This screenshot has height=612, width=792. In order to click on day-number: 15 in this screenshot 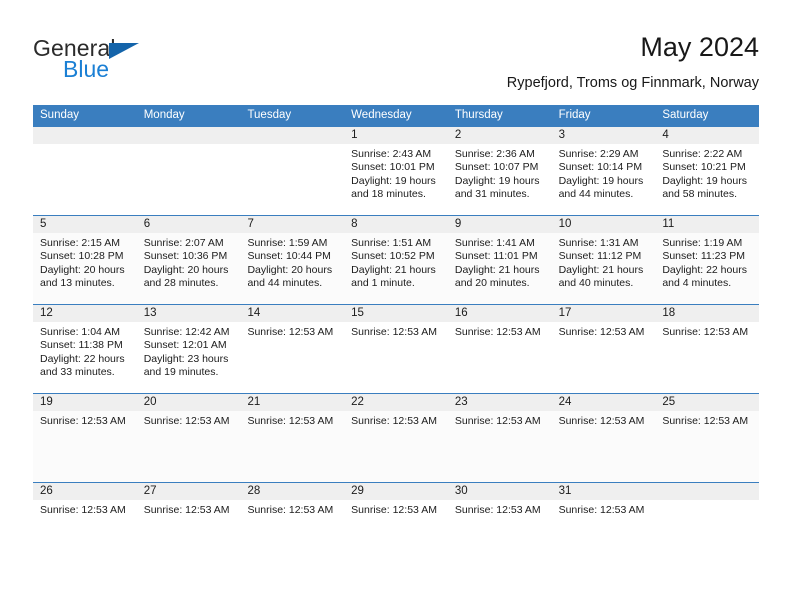, I will do `click(396, 313)`.